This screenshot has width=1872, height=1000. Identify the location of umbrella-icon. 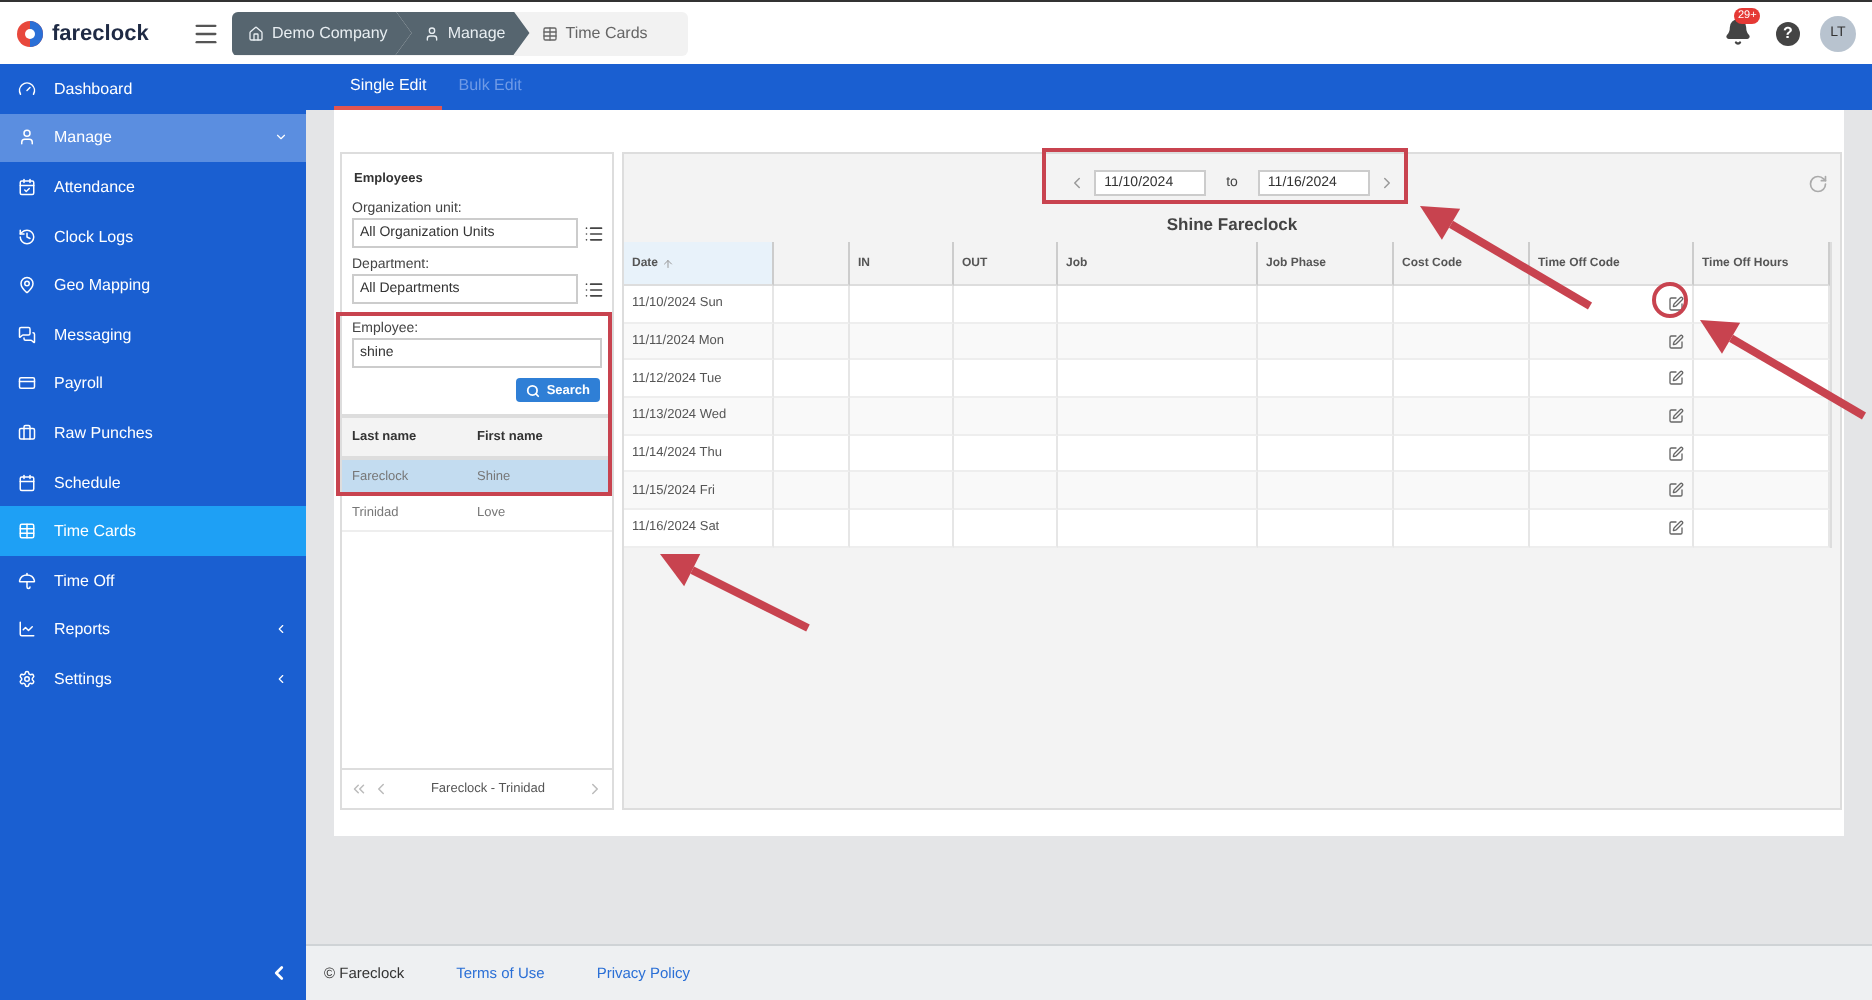
(27, 580).